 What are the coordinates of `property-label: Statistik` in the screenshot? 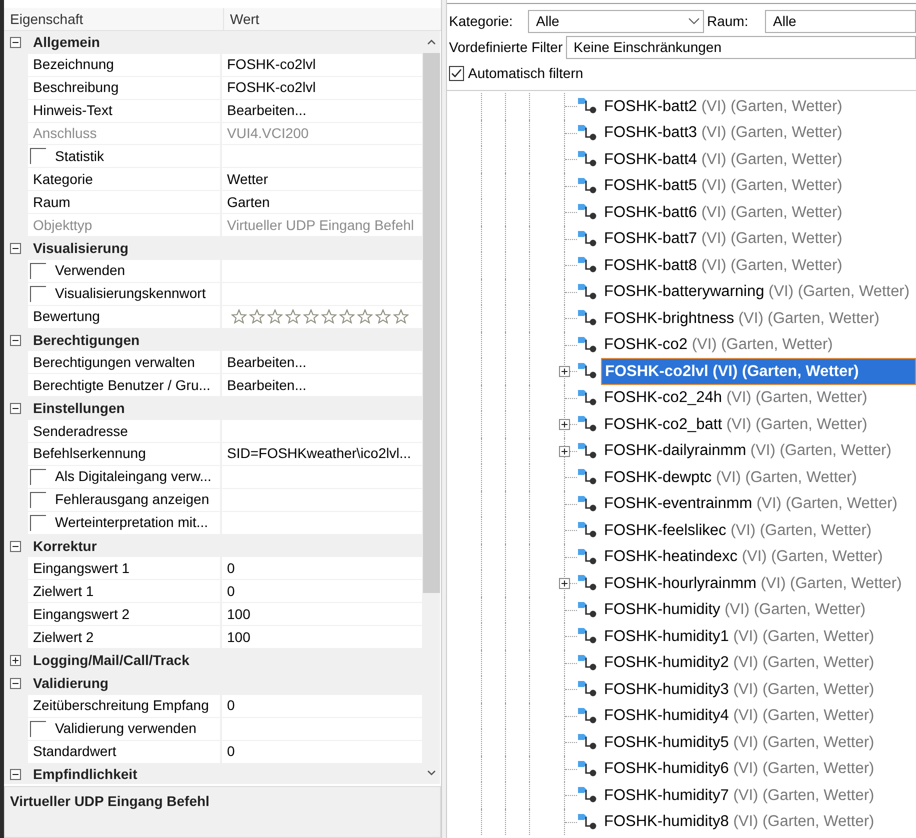 It's located at (79, 156).